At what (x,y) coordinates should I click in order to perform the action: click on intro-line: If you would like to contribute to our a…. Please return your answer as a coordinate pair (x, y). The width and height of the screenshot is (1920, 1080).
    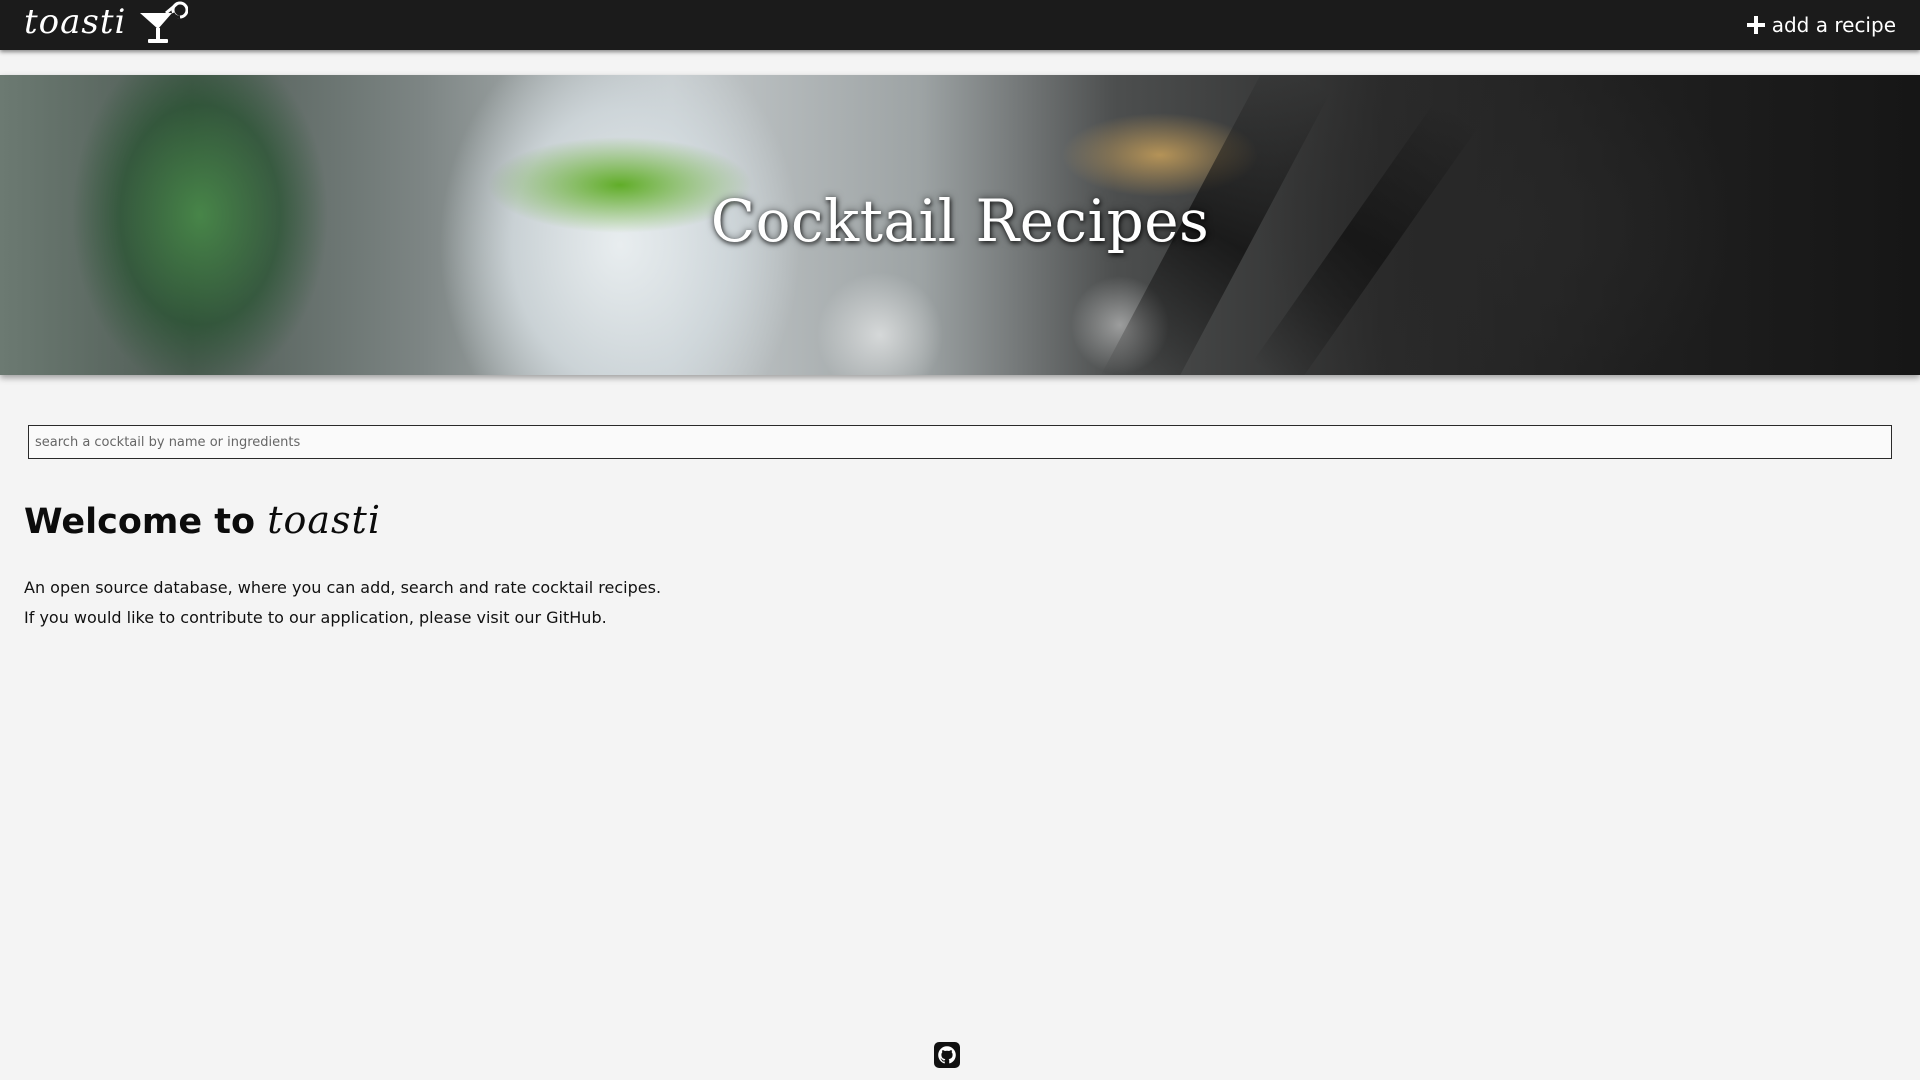
    Looking at the image, I should click on (315, 617).